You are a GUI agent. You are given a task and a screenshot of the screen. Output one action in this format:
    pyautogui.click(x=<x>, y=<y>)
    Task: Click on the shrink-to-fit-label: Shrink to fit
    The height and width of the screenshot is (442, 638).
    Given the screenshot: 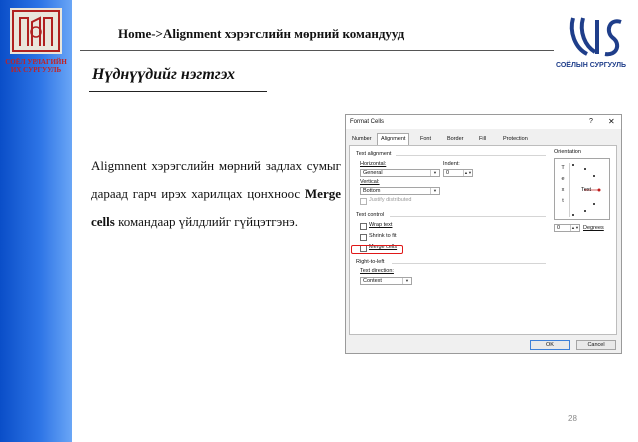 What is the action you would take?
    pyautogui.click(x=383, y=236)
    